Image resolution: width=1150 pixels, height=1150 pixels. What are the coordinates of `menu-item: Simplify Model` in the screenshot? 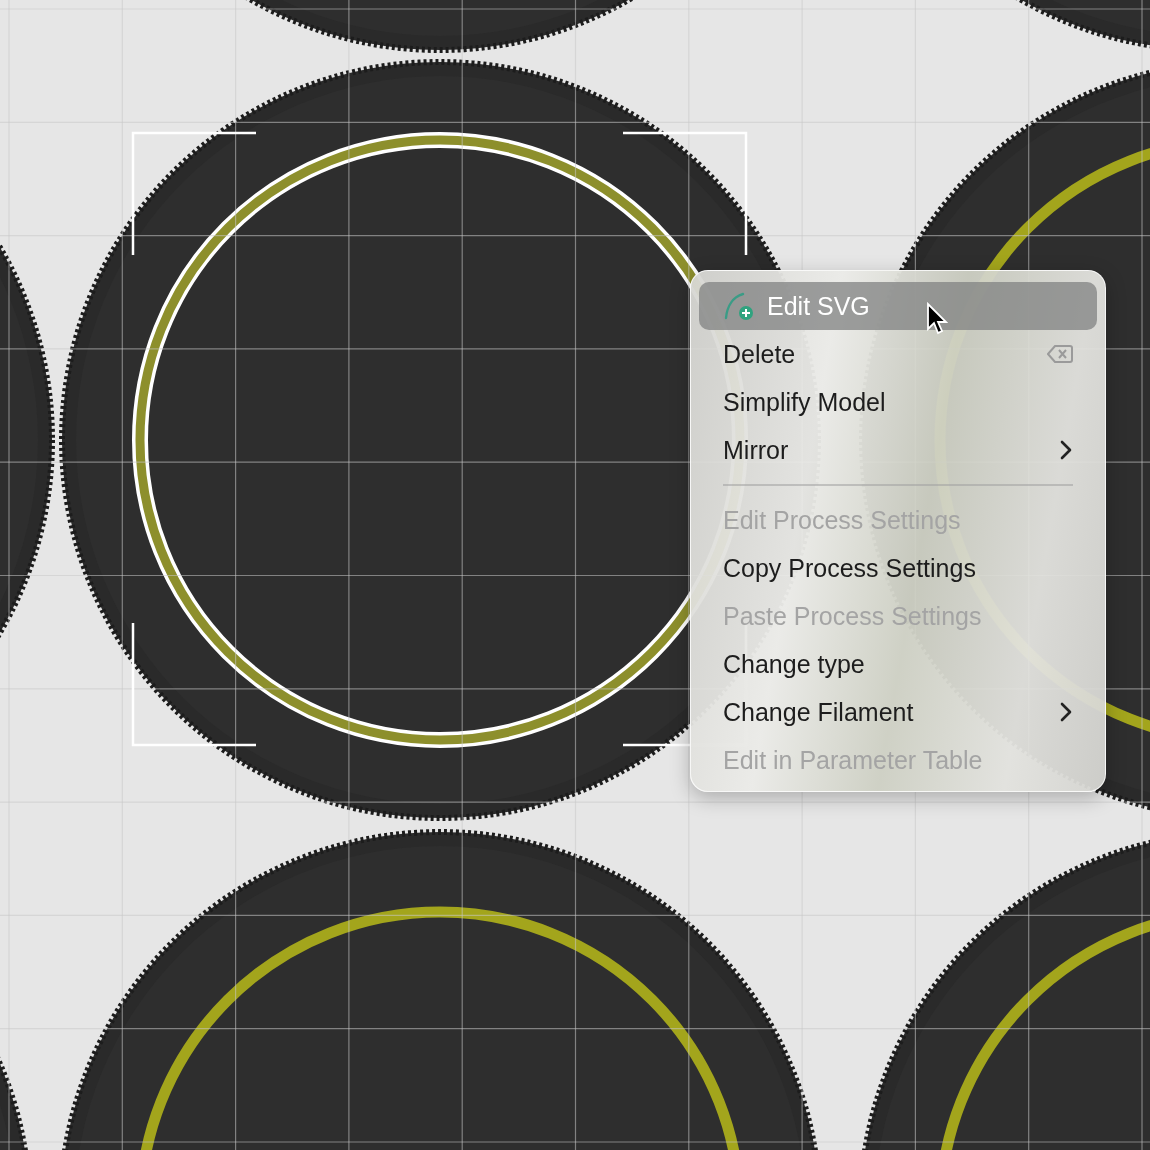 It's located at (898, 402).